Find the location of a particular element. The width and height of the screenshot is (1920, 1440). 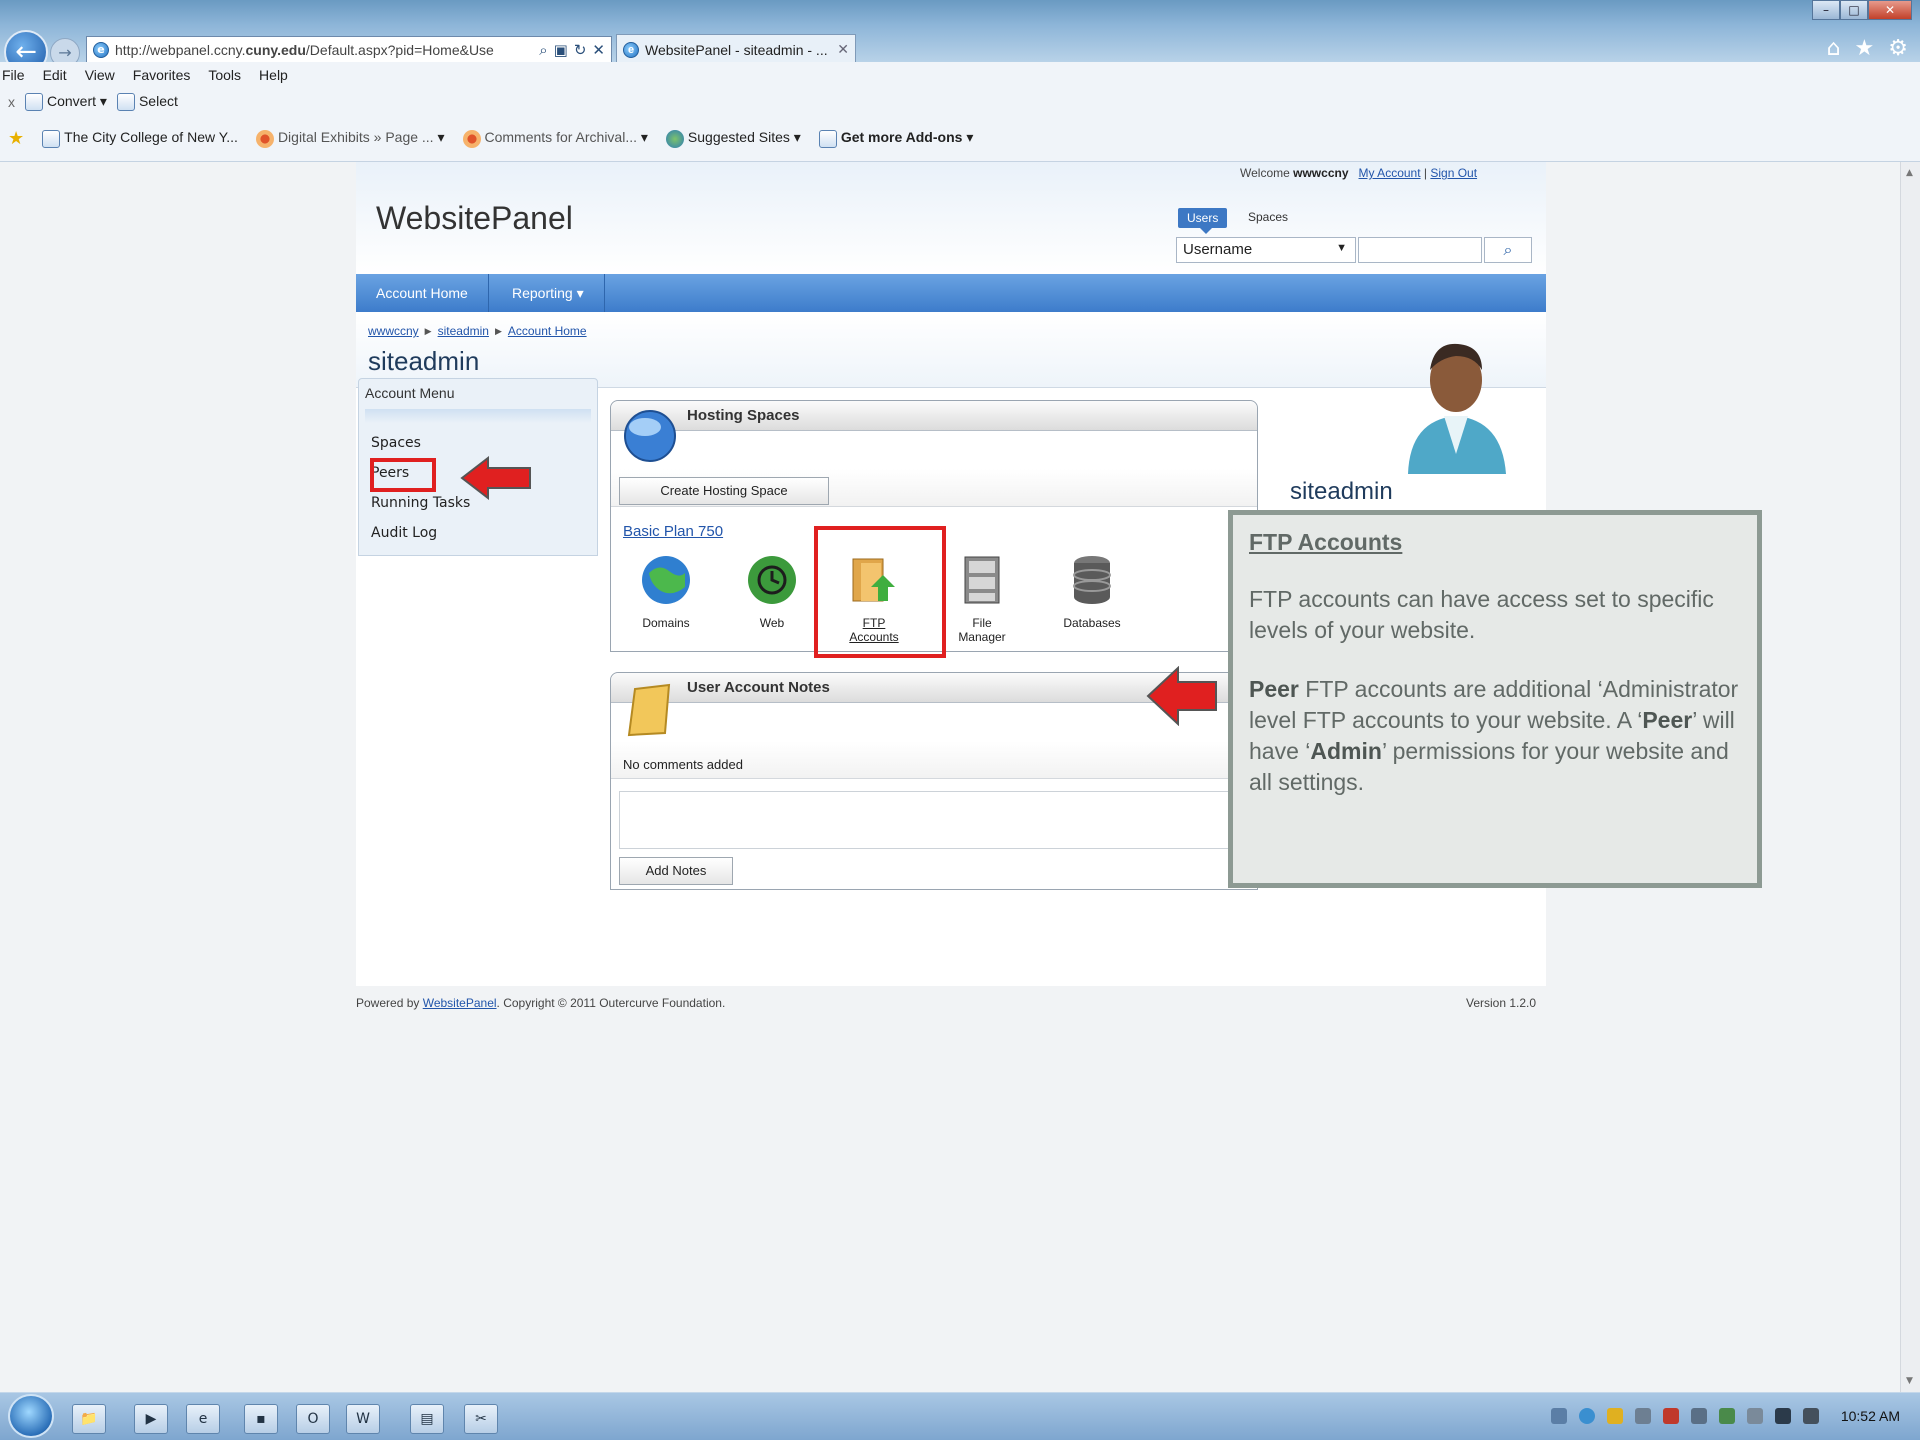

callout-title: FTP Accounts is located at coordinates (1326, 542).